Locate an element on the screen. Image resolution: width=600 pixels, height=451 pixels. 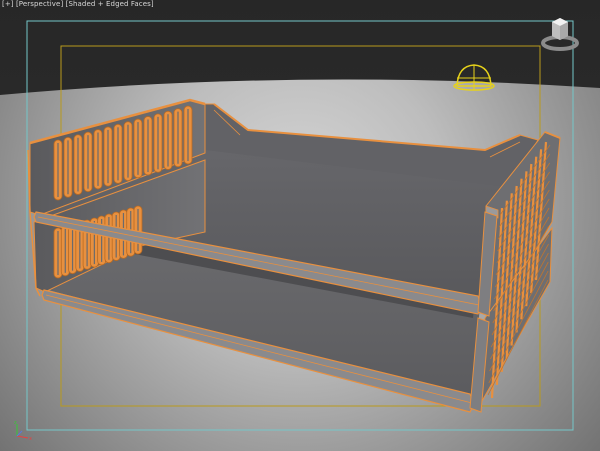
viewport-view-label: [Perspective] is located at coordinates (39, 4).